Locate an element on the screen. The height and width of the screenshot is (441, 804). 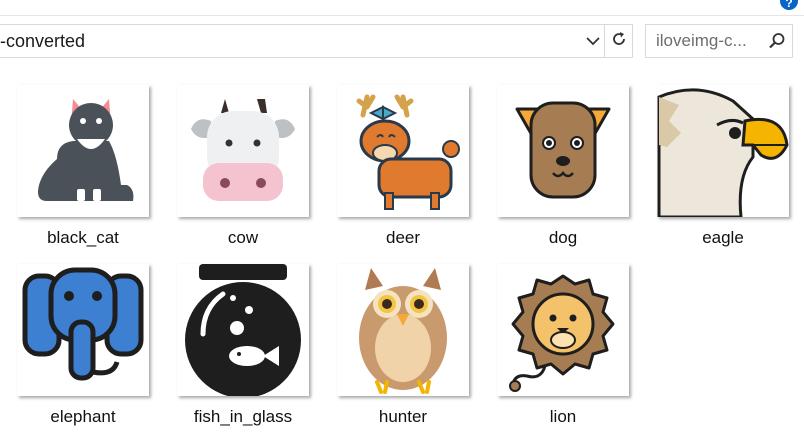
file-item-cow: cow is located at coordinates (240, 160).